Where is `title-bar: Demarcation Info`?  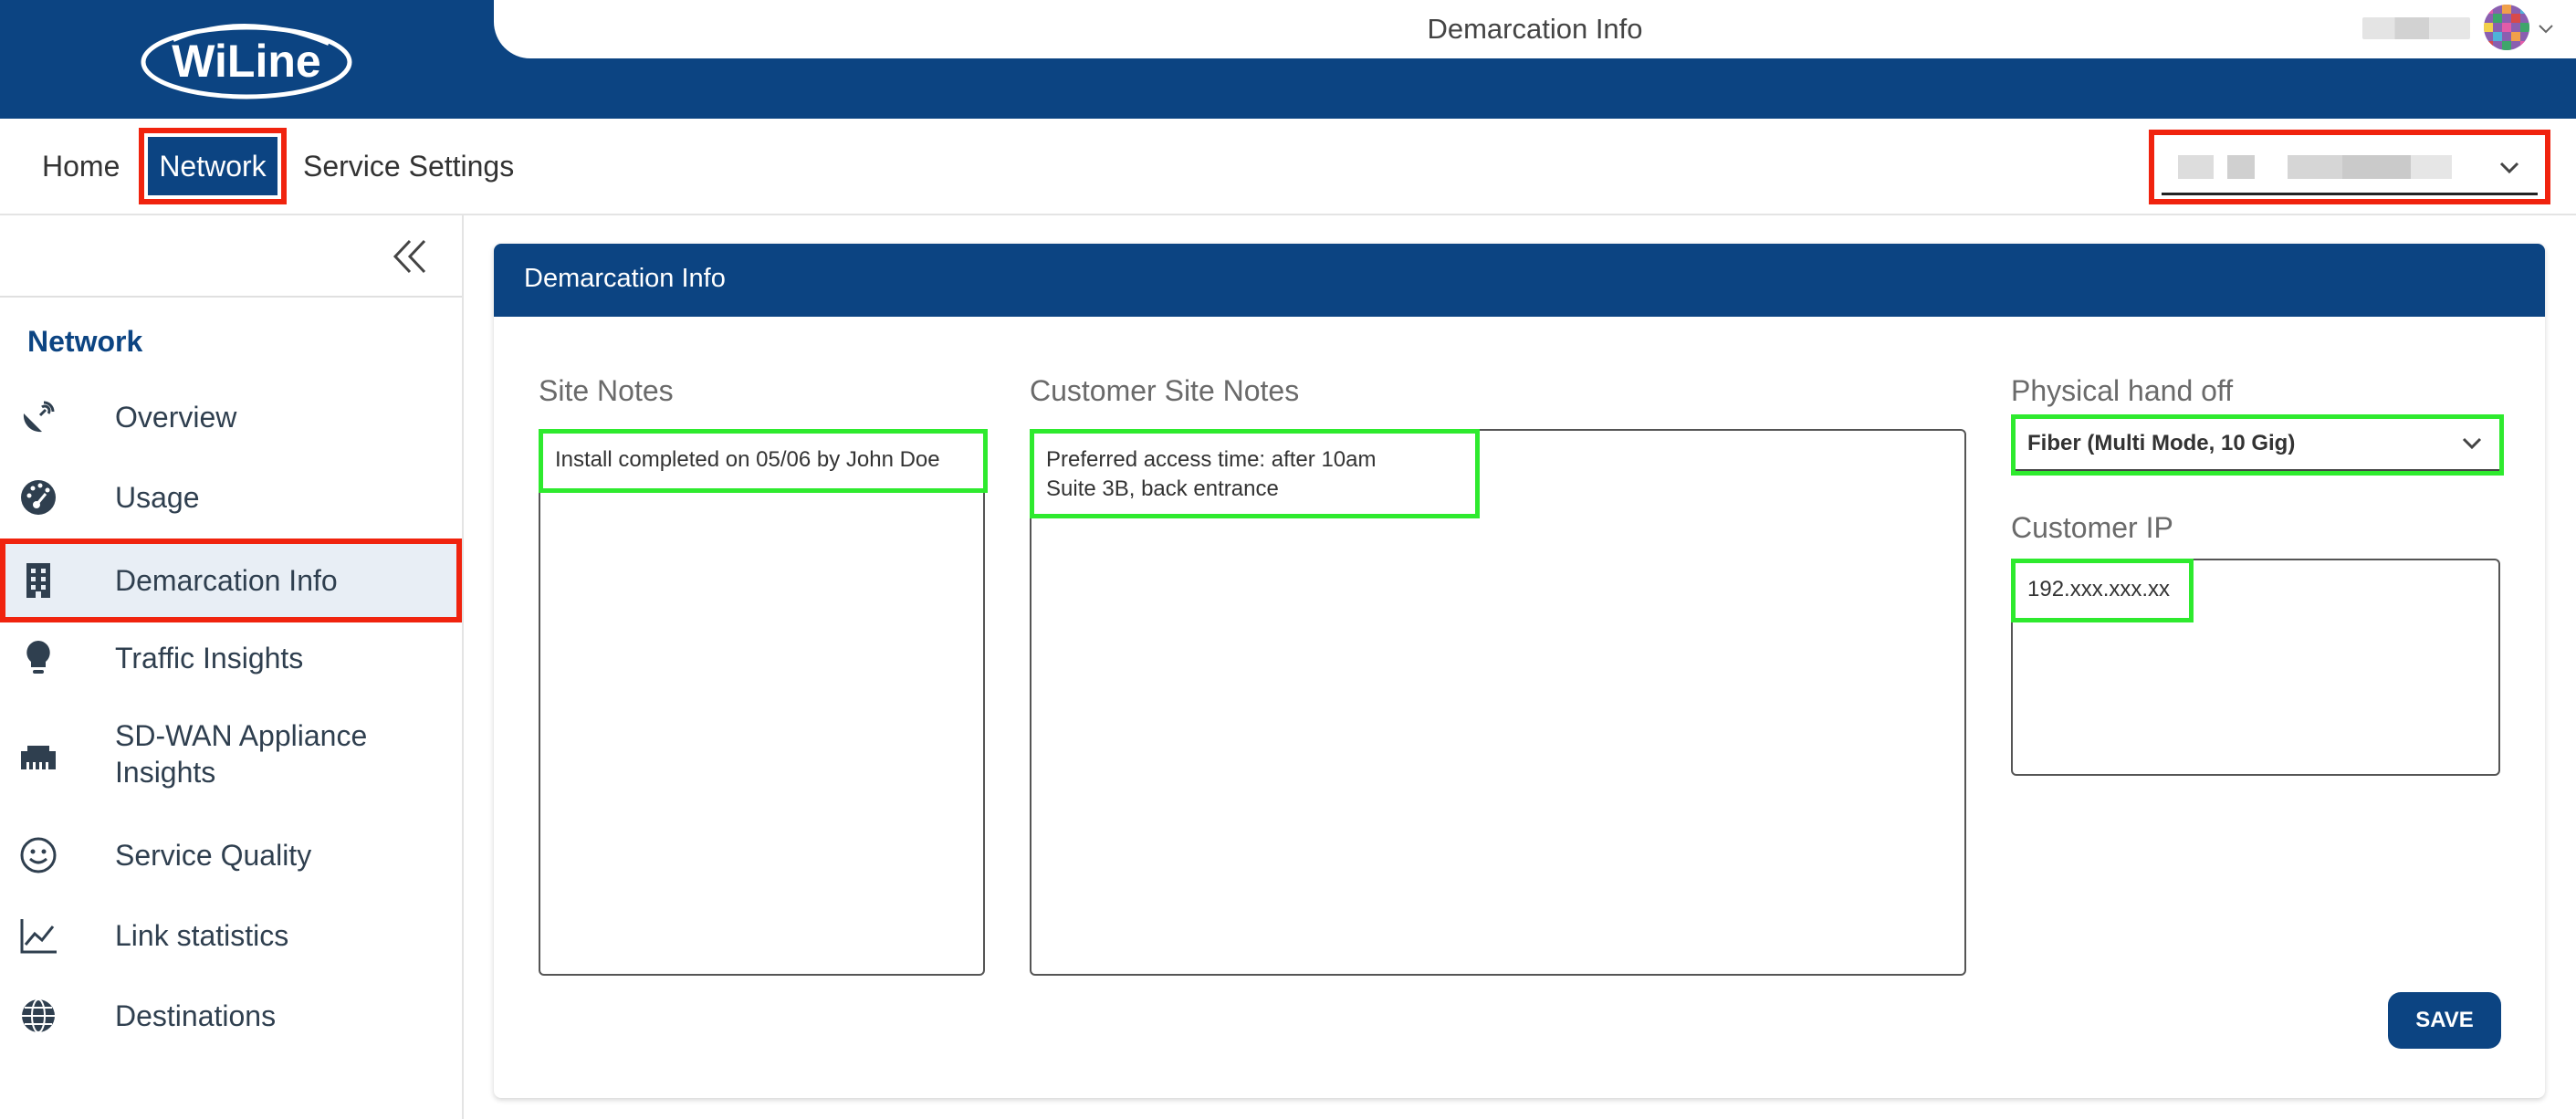 title-bar: Demarcation Info is located at coordinates (1535, 29).